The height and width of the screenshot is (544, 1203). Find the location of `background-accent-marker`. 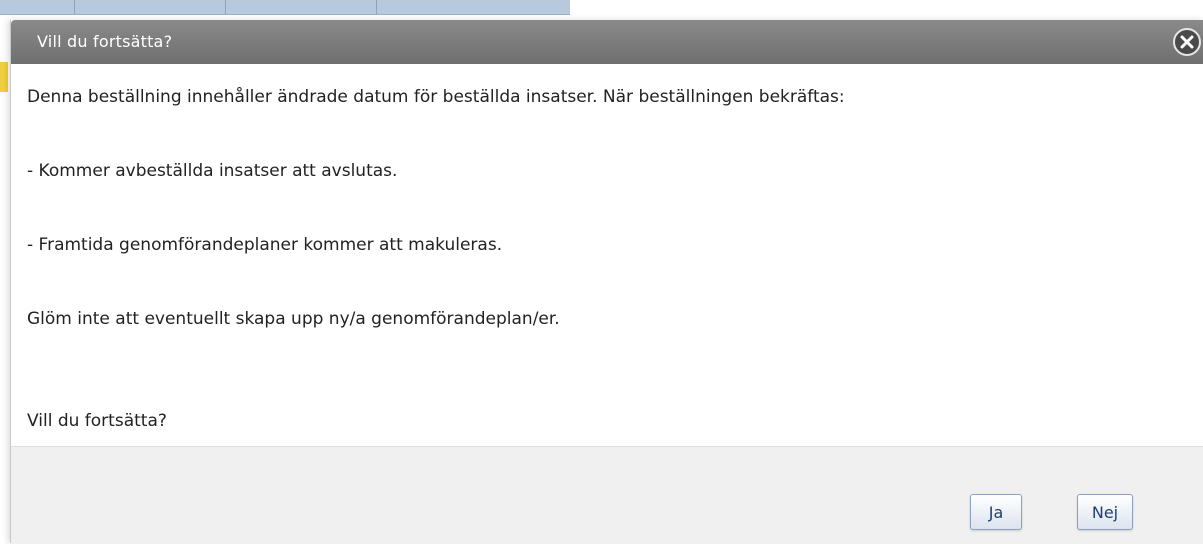

background-accent-marker is located at coordinates (4, 77).